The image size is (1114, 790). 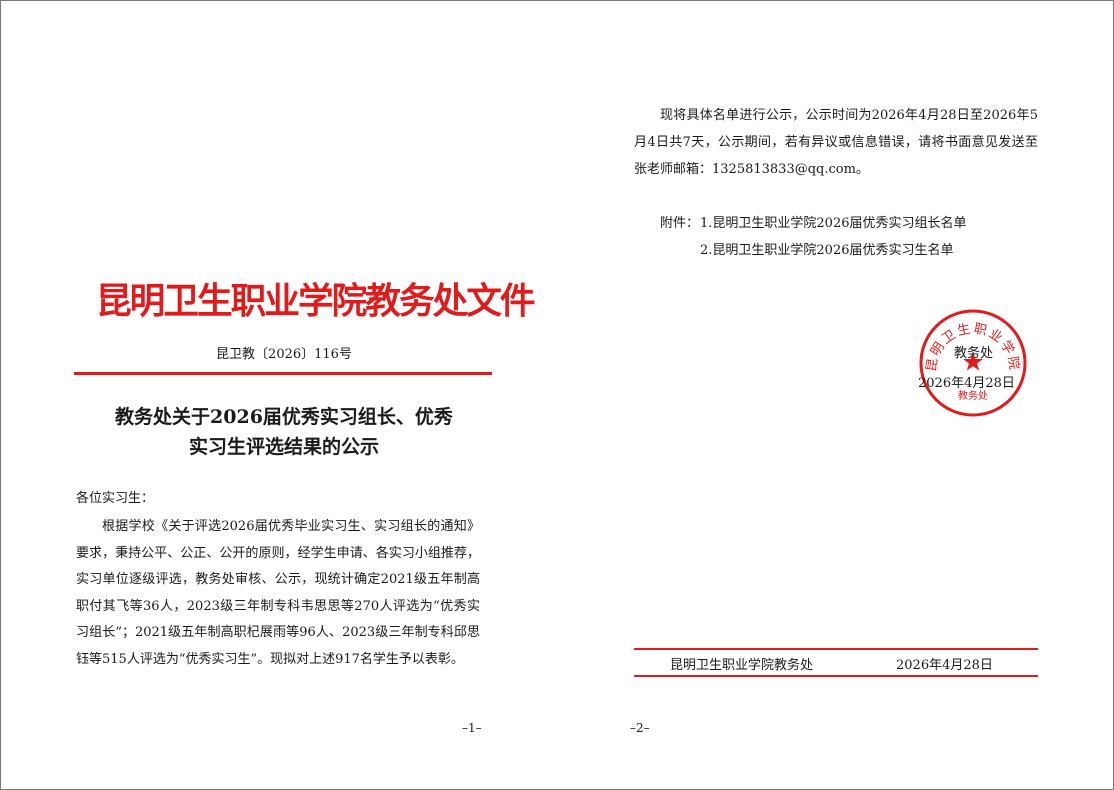 I want to click on signature-date: 2026年4月28日, so click(x=966, y=383).